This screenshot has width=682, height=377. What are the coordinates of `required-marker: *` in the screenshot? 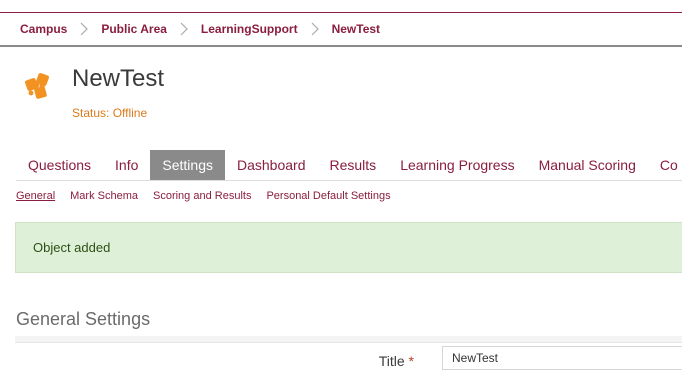 It's located at (411, 361).